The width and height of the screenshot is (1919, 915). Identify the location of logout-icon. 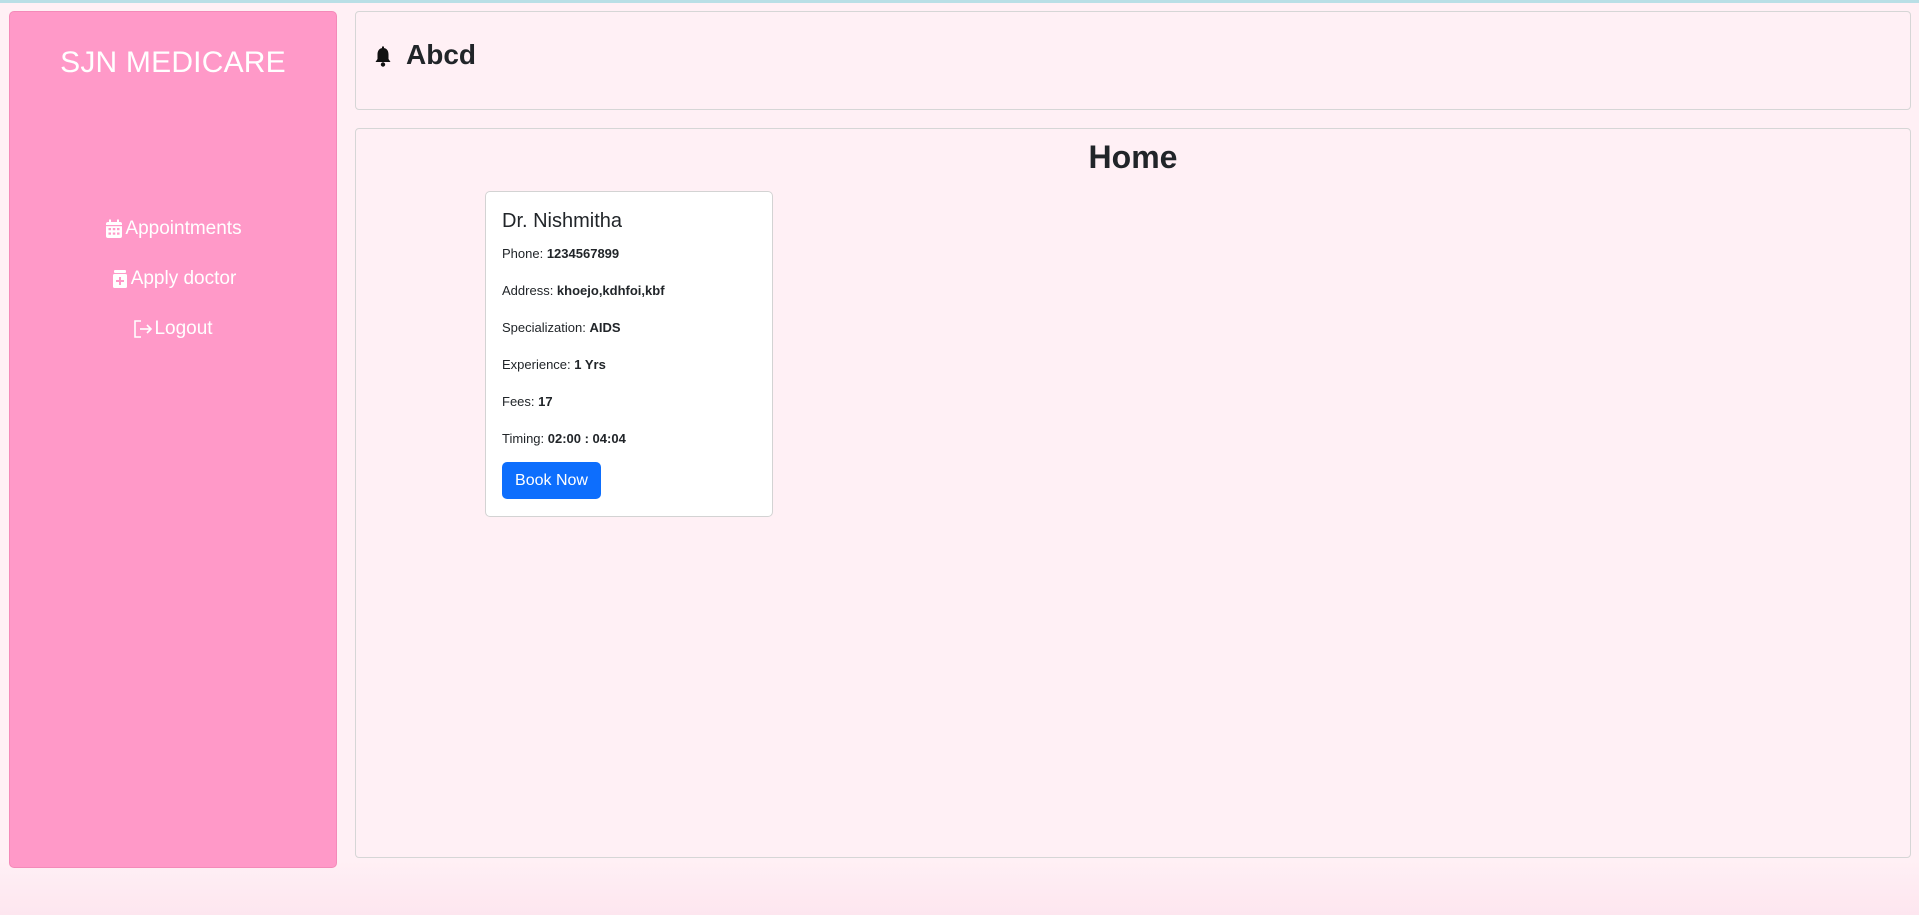
(143, 329).